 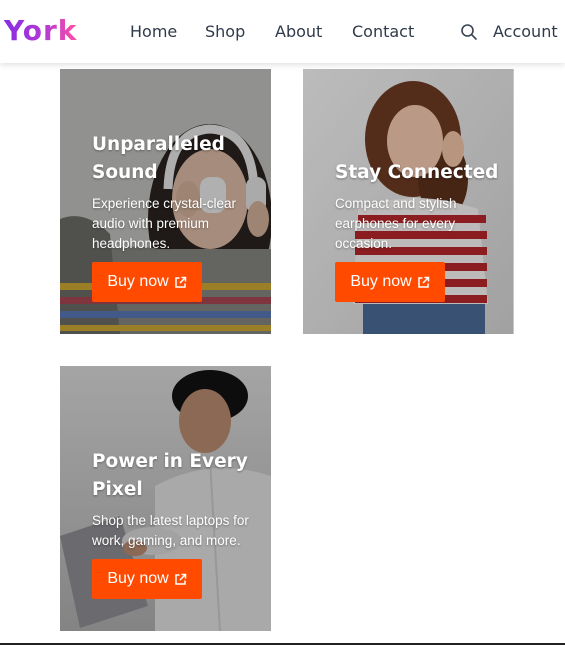 I want to click on nav-account: Account, so click(x=525, y=31).